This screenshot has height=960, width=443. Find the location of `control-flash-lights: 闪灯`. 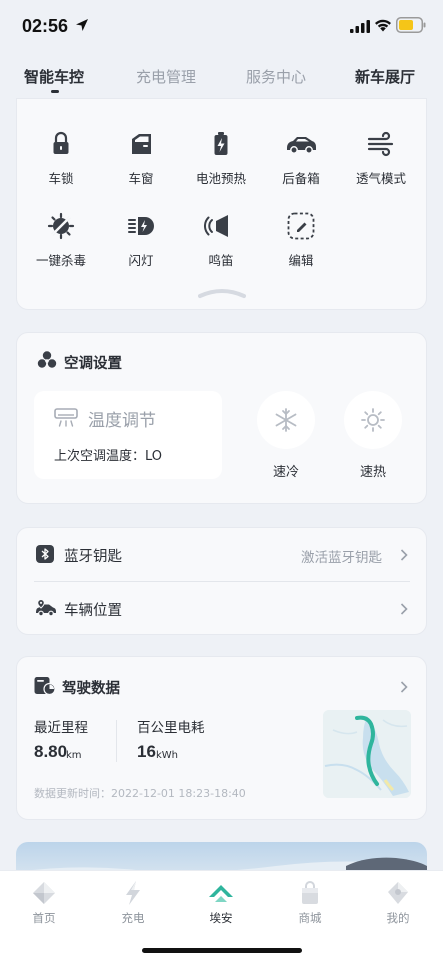

control-flash-lights: 闪灯 is located at coordinates (141, 239).